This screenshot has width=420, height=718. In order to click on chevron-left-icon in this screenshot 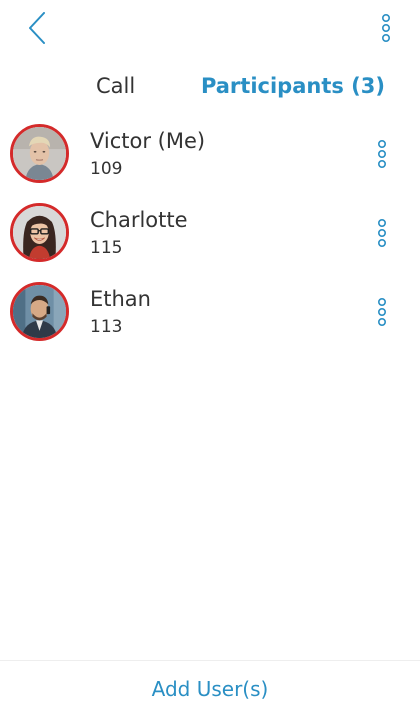, I will do `click(37, 28)`.